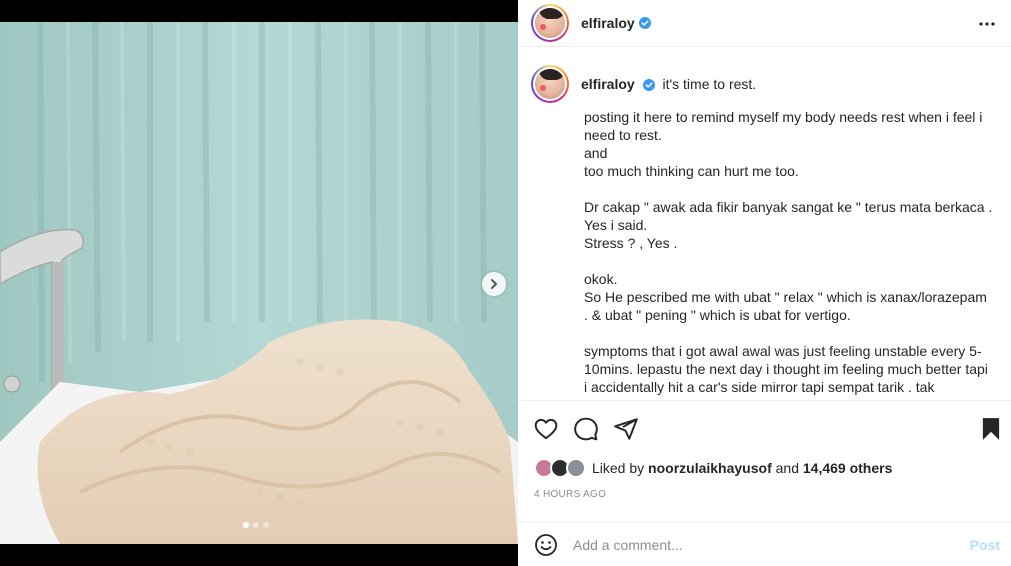  What do you see at coordinates (771, 544) in the screenshot?
I see `comment-input` at bounding box center [771, 544].